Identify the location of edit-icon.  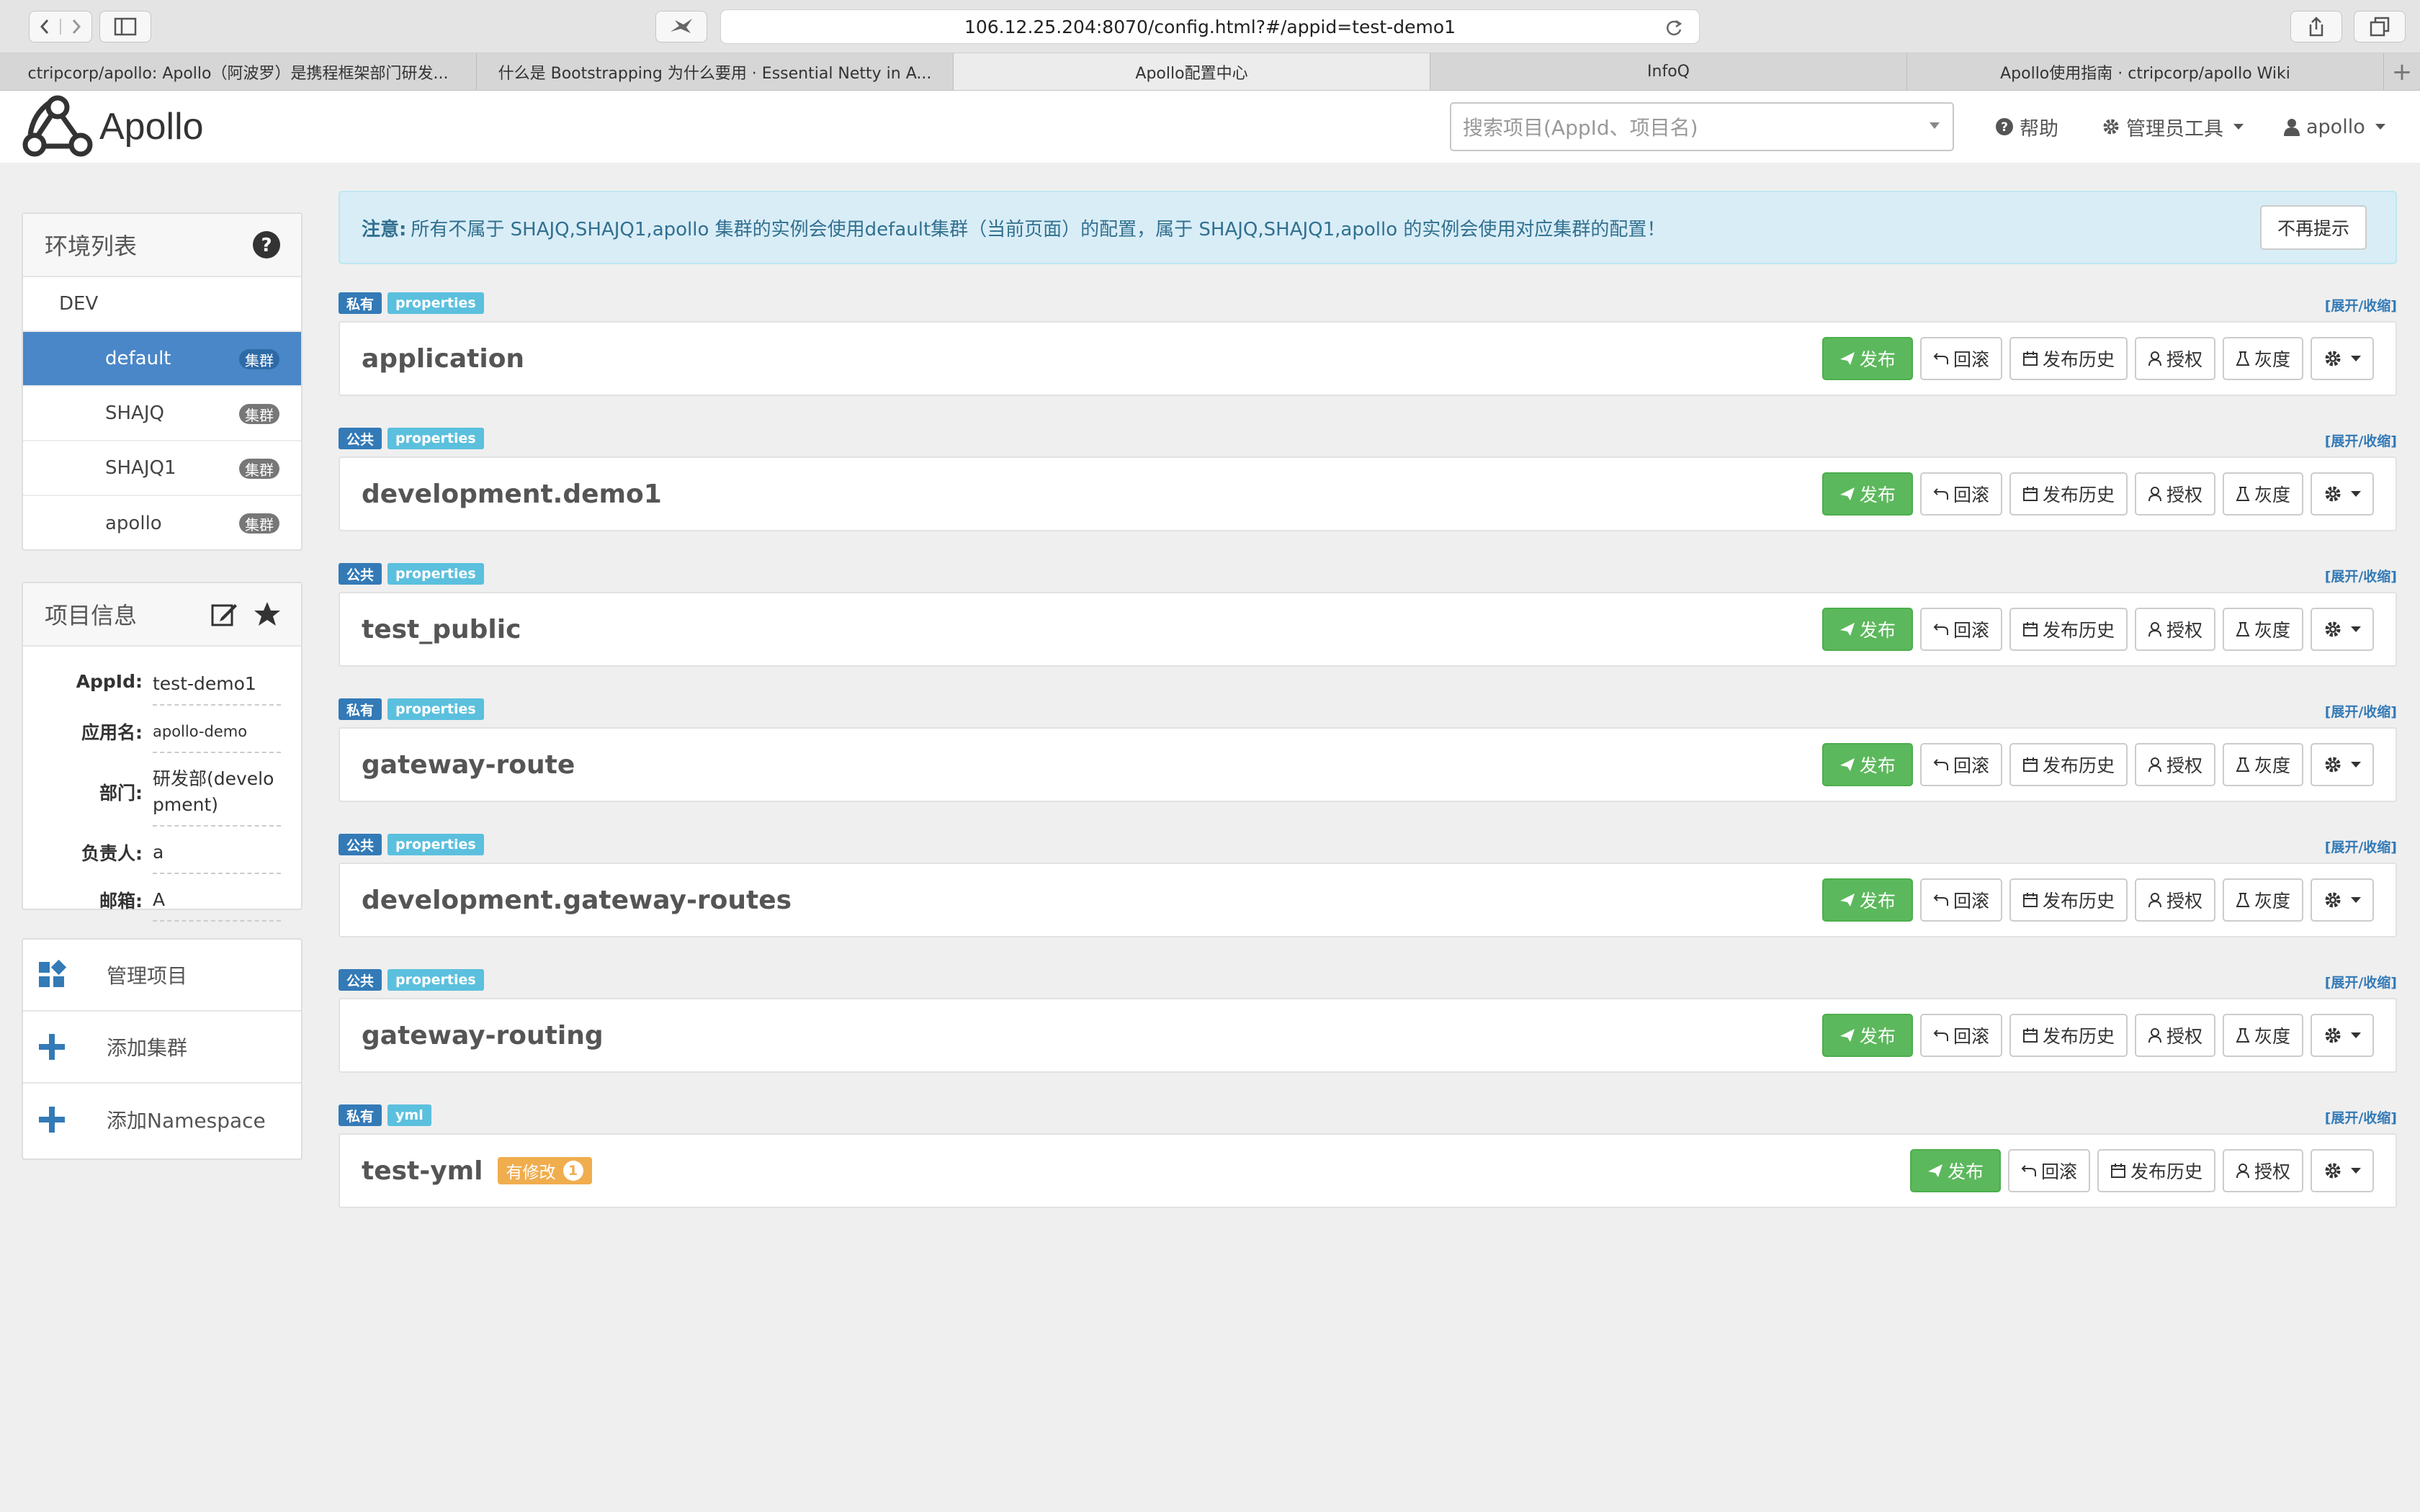
(224, 614).